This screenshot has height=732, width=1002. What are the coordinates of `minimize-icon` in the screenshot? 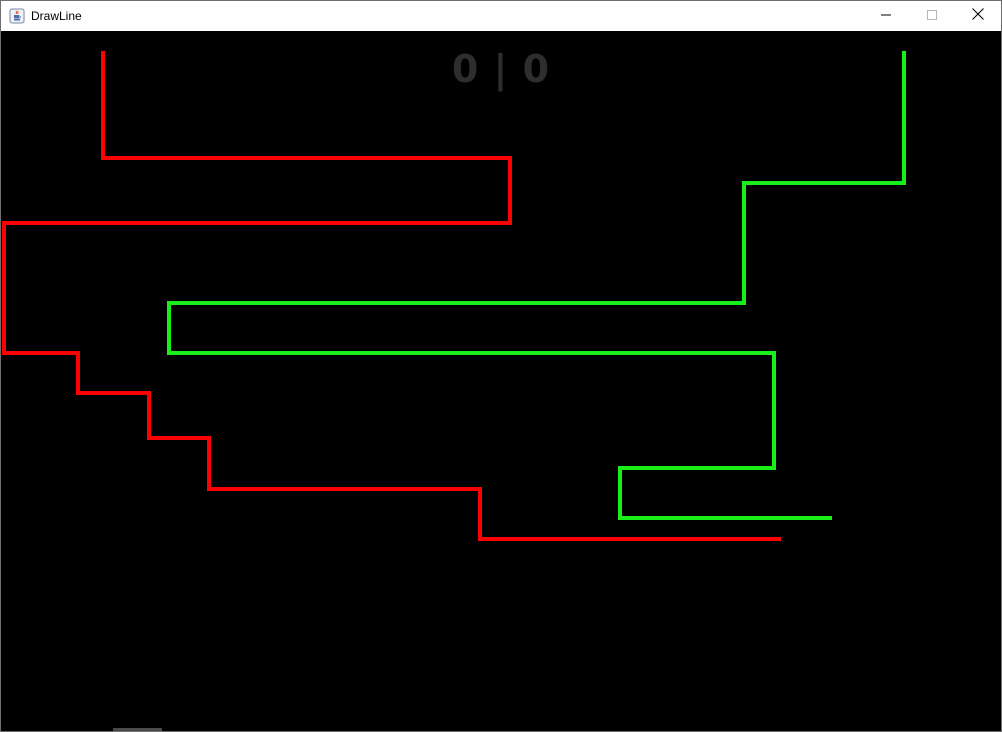 It's located at (886, 16).